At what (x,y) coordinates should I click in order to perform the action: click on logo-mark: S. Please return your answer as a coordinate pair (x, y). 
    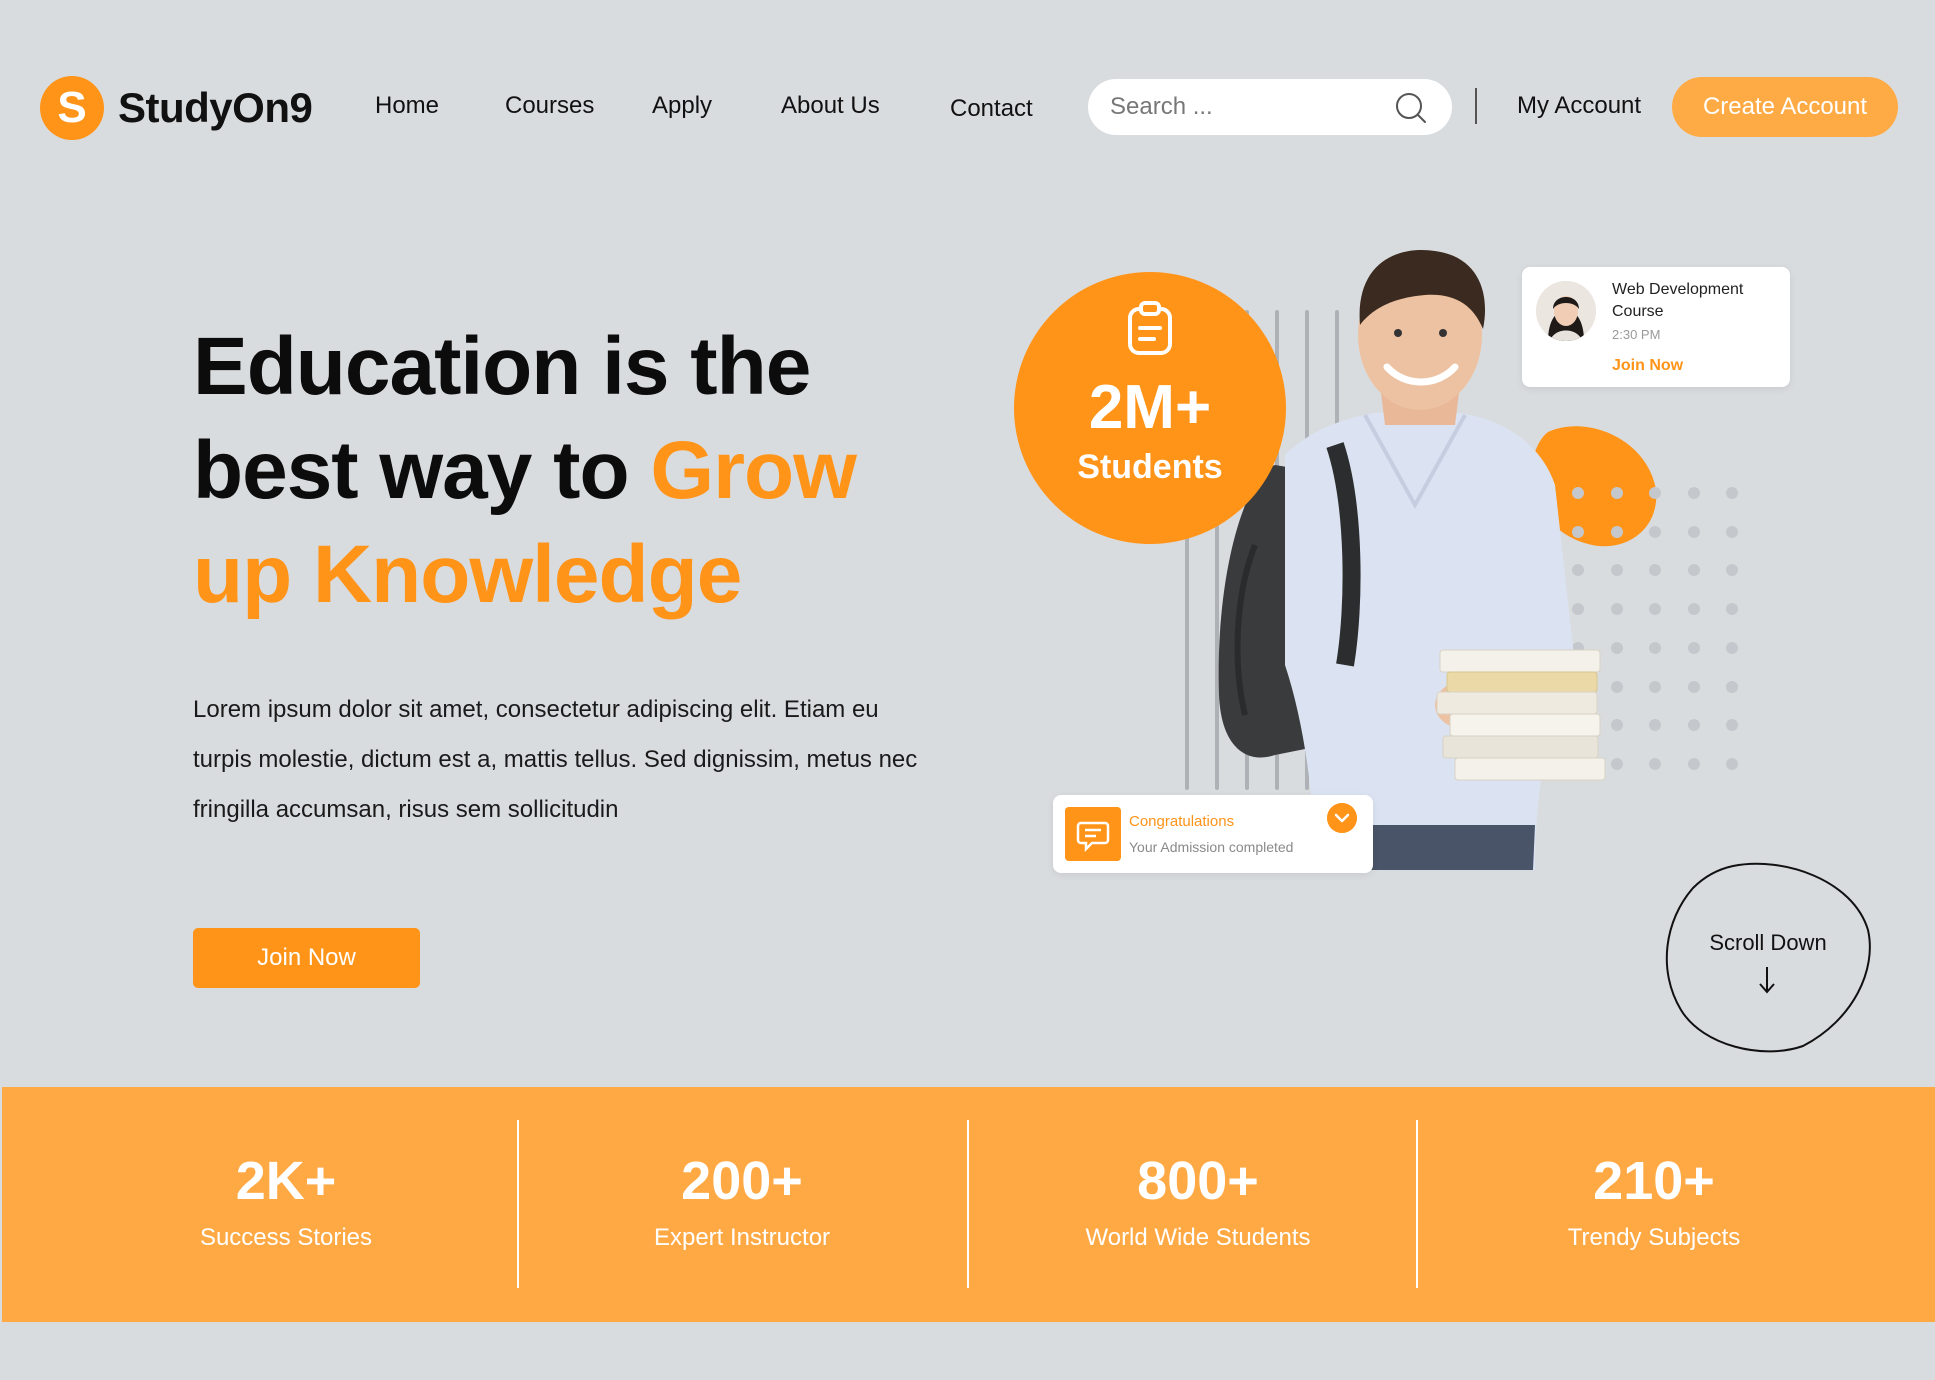
    Looking at the image, I should click on (72, 108).